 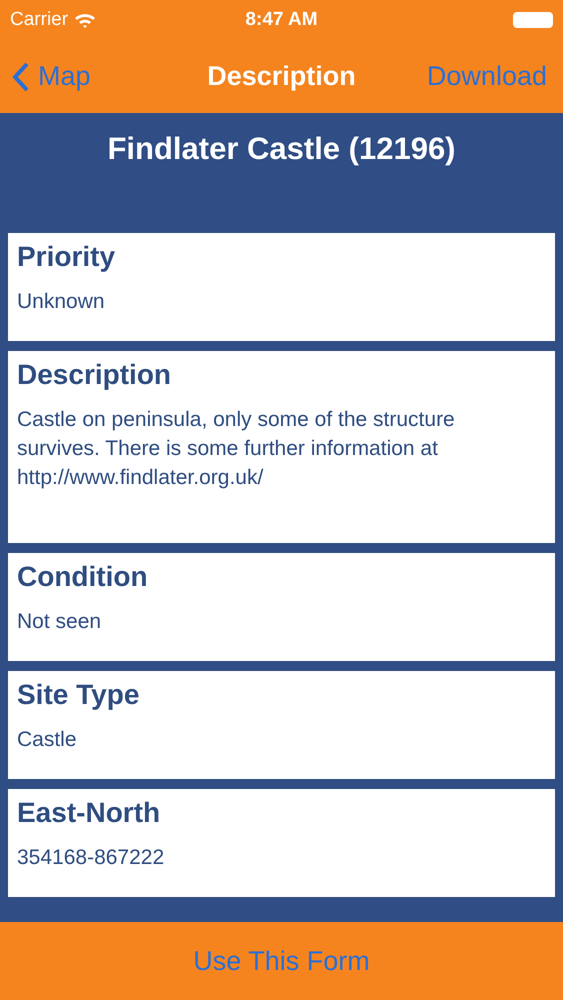 What do you see at coordinates (59, 622) in the screenshot?
I see `field-value: Not seen` at bounding box center [59, 622].